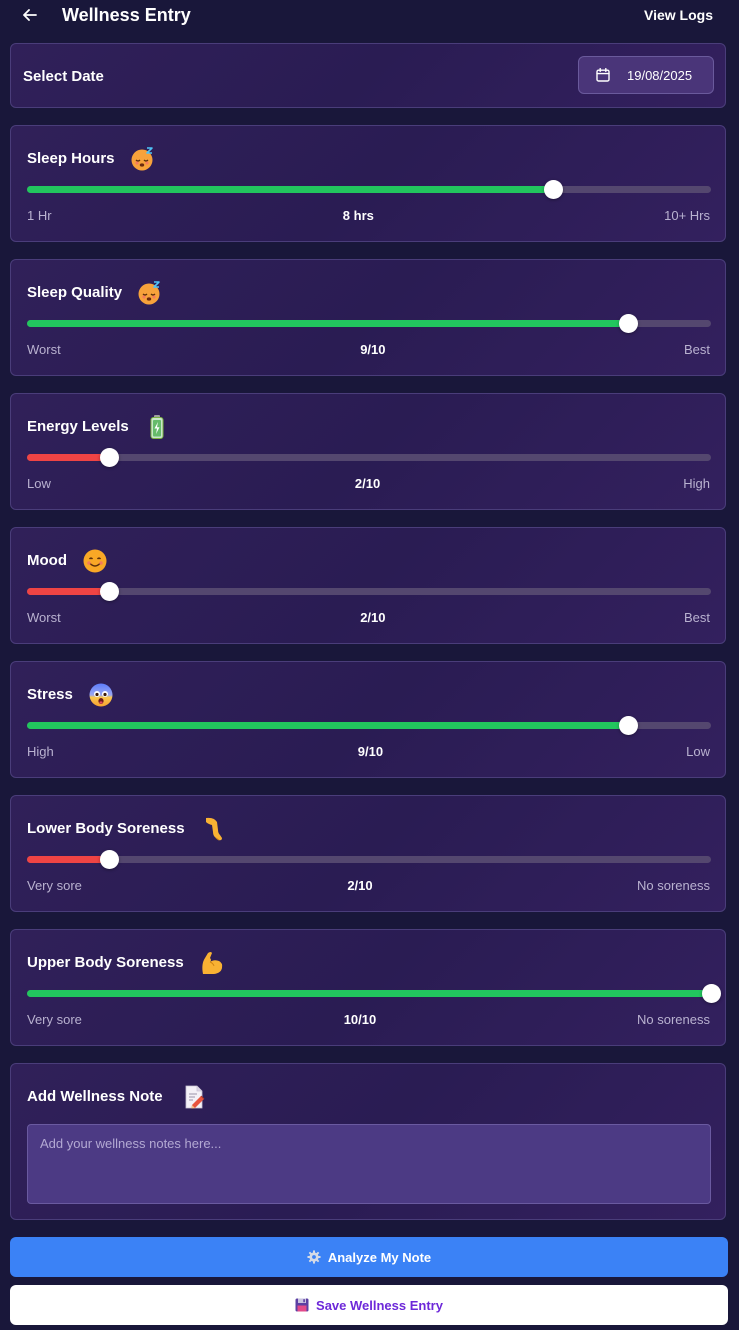 Image resolution: width=739 pixels, height=1330 pixels. What do you see at coordinates (211, 962) in the screenshot?
I see `flexed-biceps-emoji` at bounding box center [211, 962].